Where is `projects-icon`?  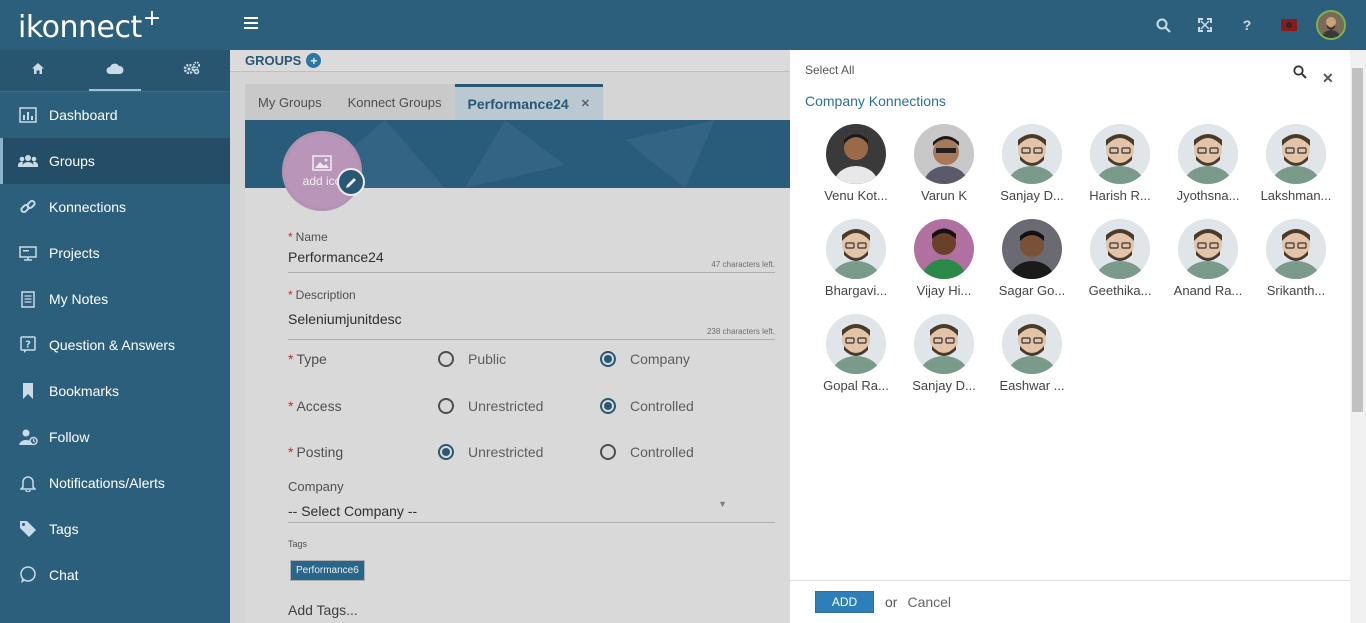 projects-icon is located at coordinates (28, 253).